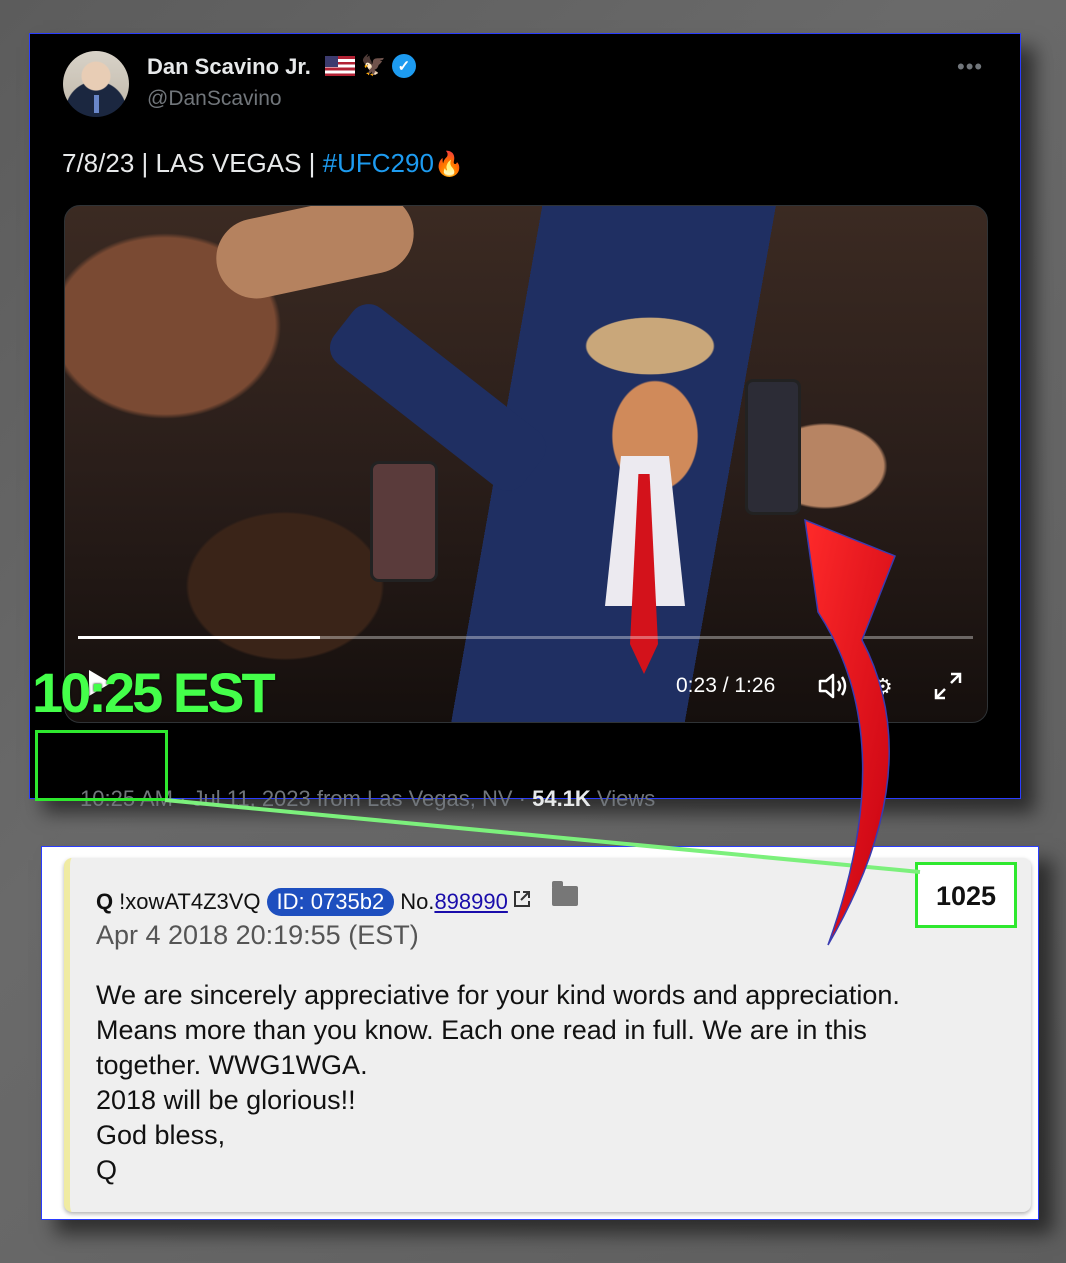 Image resolution: width=1066 pixels, height=1263 pixels. What do you see at coordinates (330, 902) in the screenshot?
I see `id-badge: ID: 0735b2` at bounding box center [330, 902].